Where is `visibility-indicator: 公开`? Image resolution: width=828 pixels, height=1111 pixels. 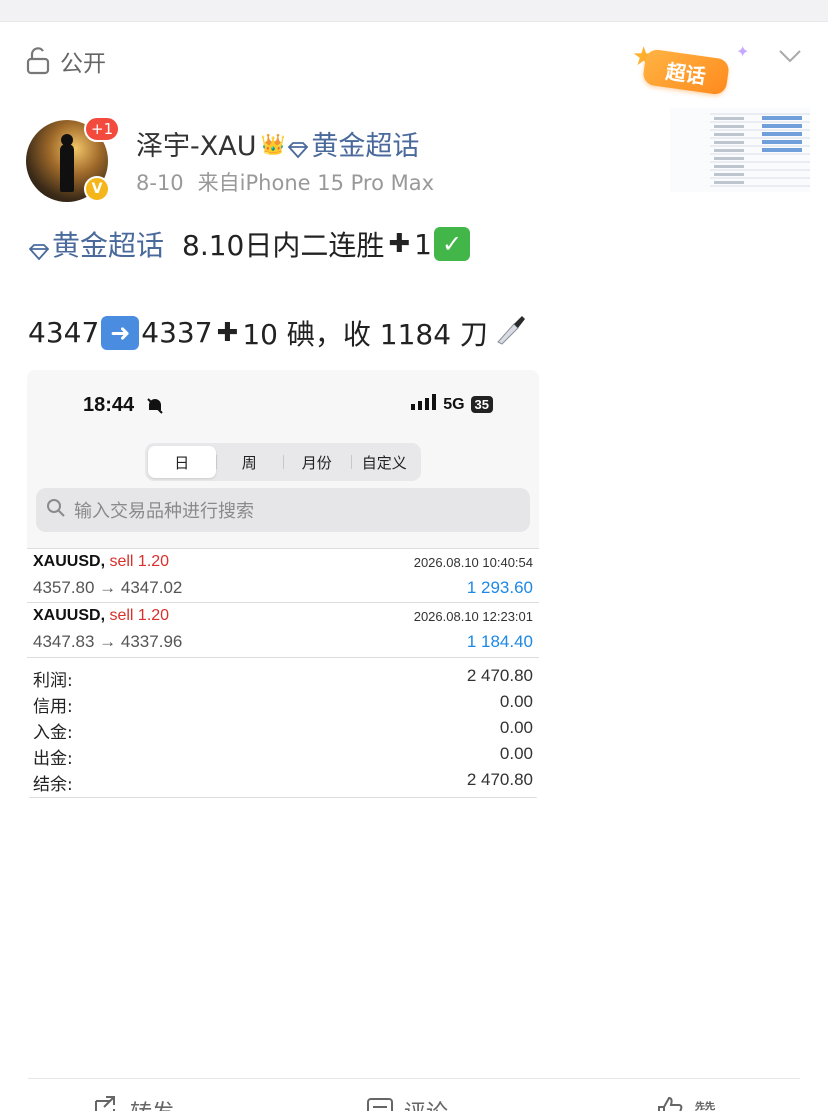 visibility-indicator: 公开 is located at coordinates (66, 61).